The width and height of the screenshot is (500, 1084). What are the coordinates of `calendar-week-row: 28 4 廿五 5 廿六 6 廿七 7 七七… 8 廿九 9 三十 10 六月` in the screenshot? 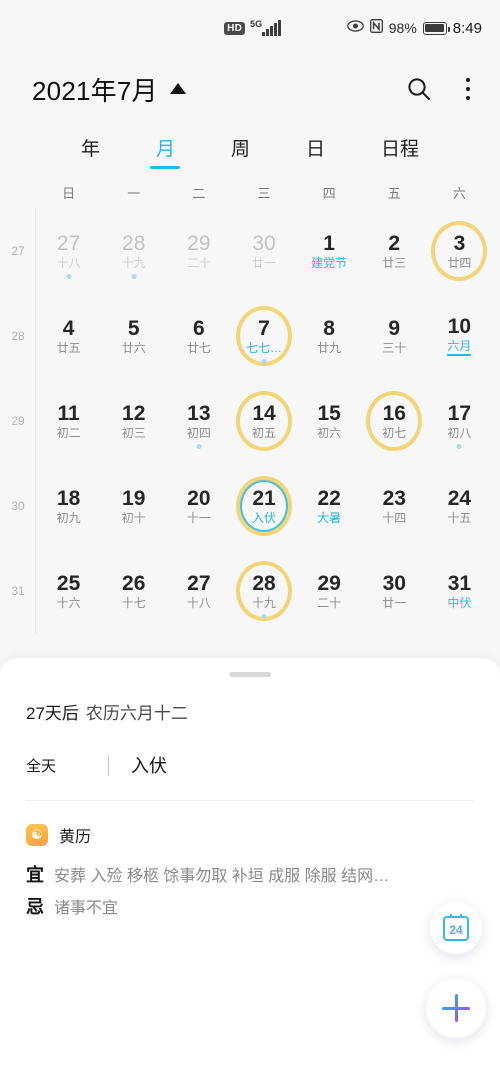 It's located at (250, 335).